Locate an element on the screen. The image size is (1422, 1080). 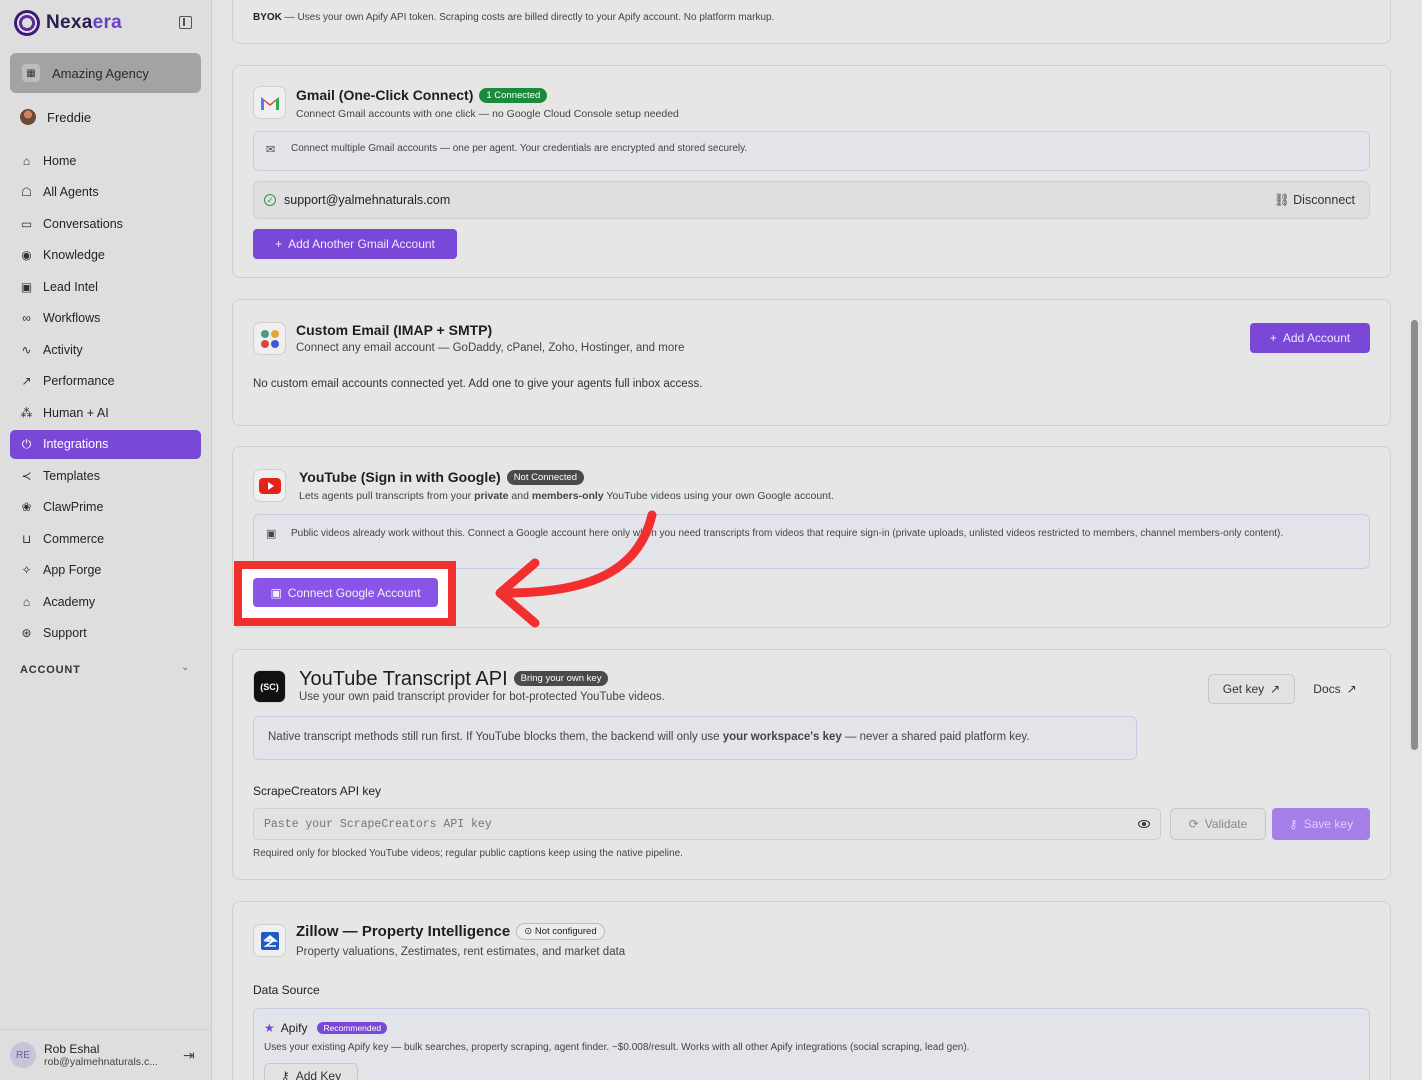
eye-icon is located at coordinates (1144, 824).